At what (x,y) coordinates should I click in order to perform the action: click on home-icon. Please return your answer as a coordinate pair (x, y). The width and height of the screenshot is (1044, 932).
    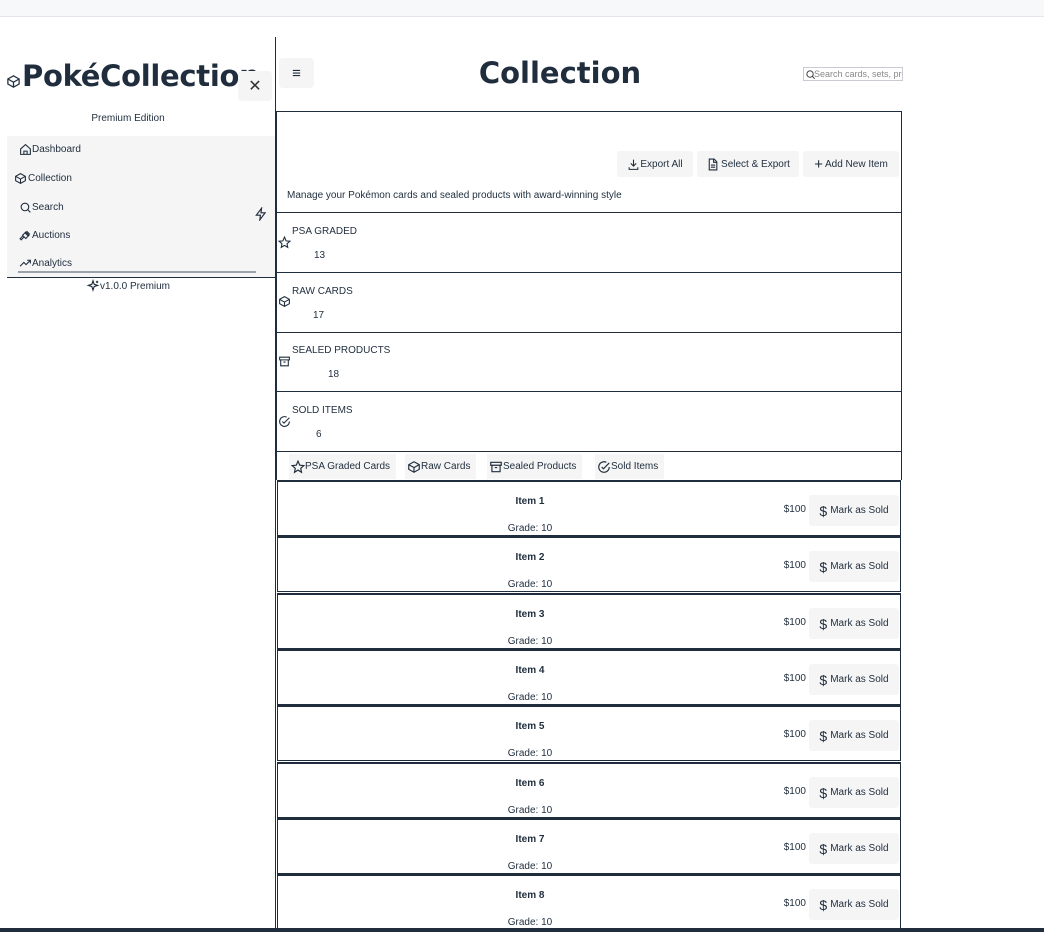
    Looking at the image, I should click on (25, 149).